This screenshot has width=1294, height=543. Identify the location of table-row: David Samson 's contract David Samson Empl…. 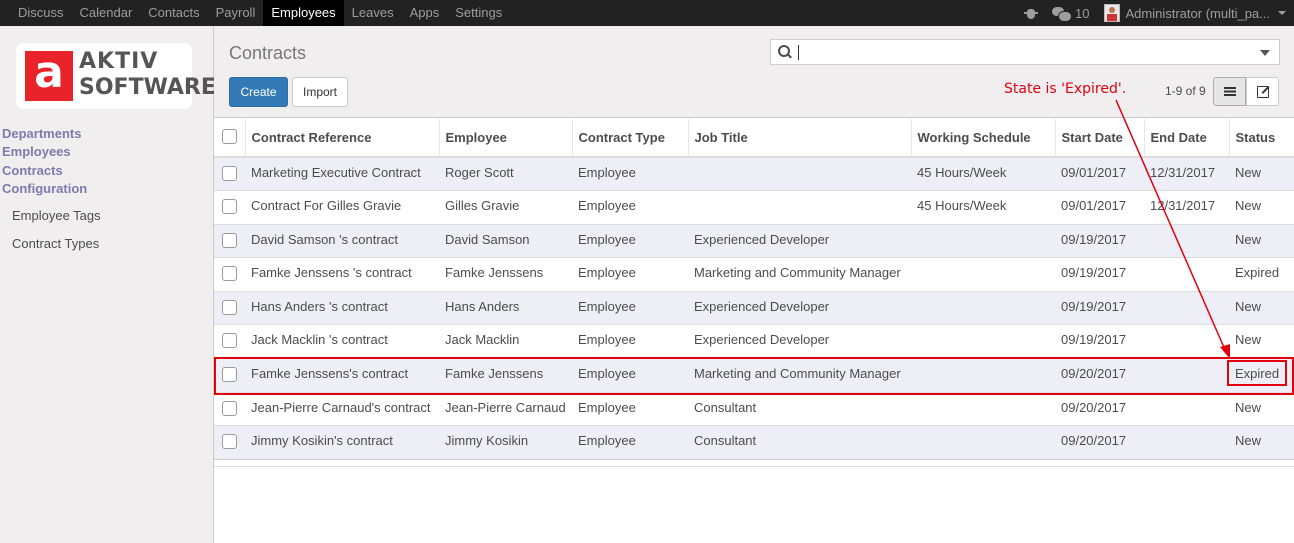
(754, 240).